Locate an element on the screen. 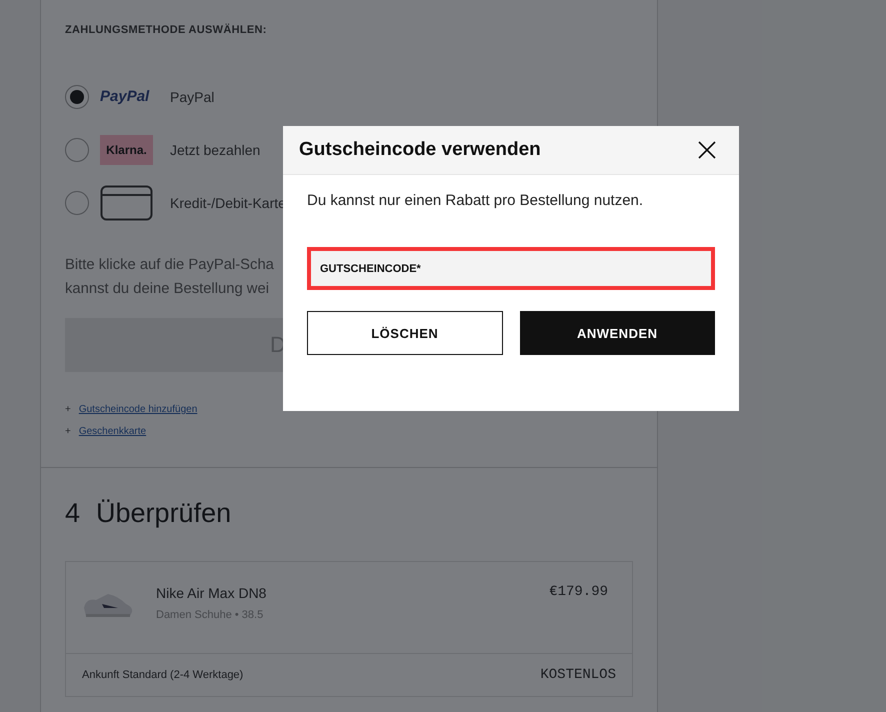 This screenshot has width=886, height=712. product-price: €179.99 is located at coordinates (578, 592).